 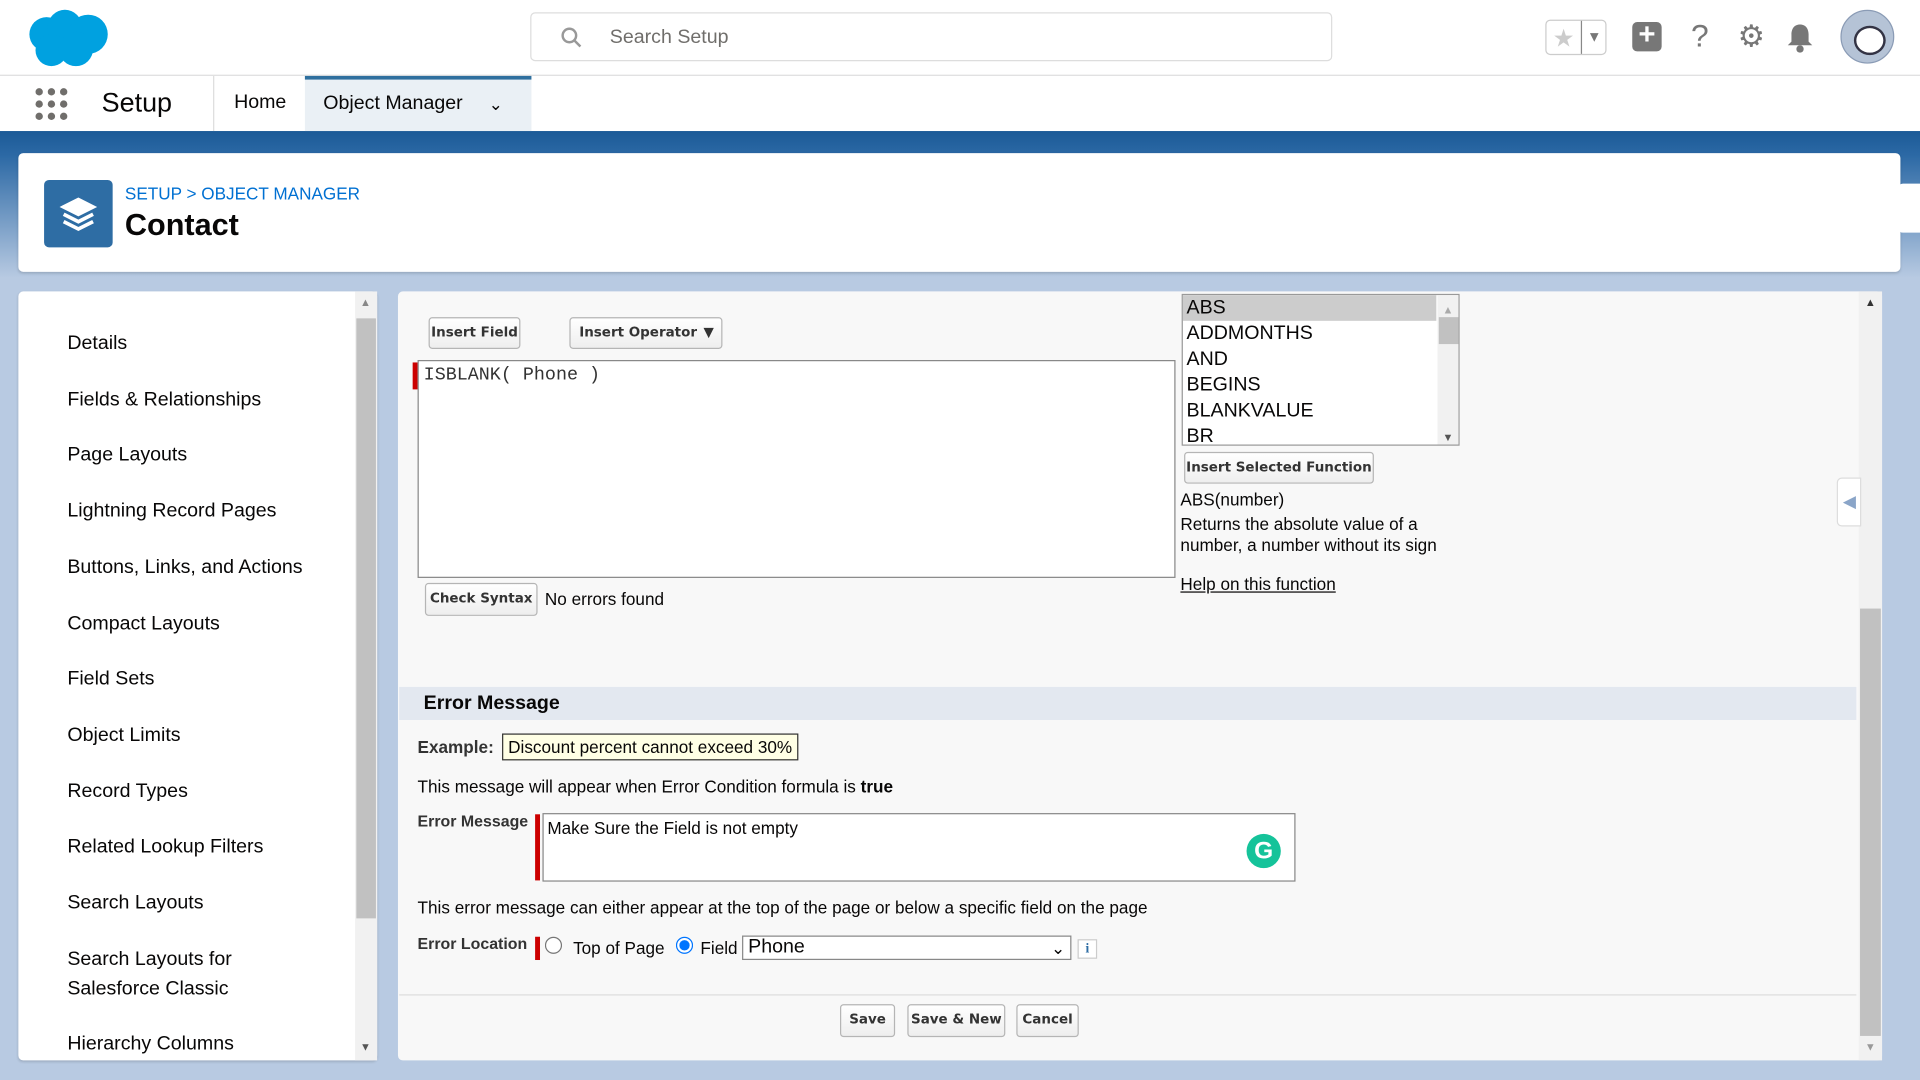 I want to click on sidebar-item-buttons-links: Buttons, Links, and Actions, so click(x=184, y=567).